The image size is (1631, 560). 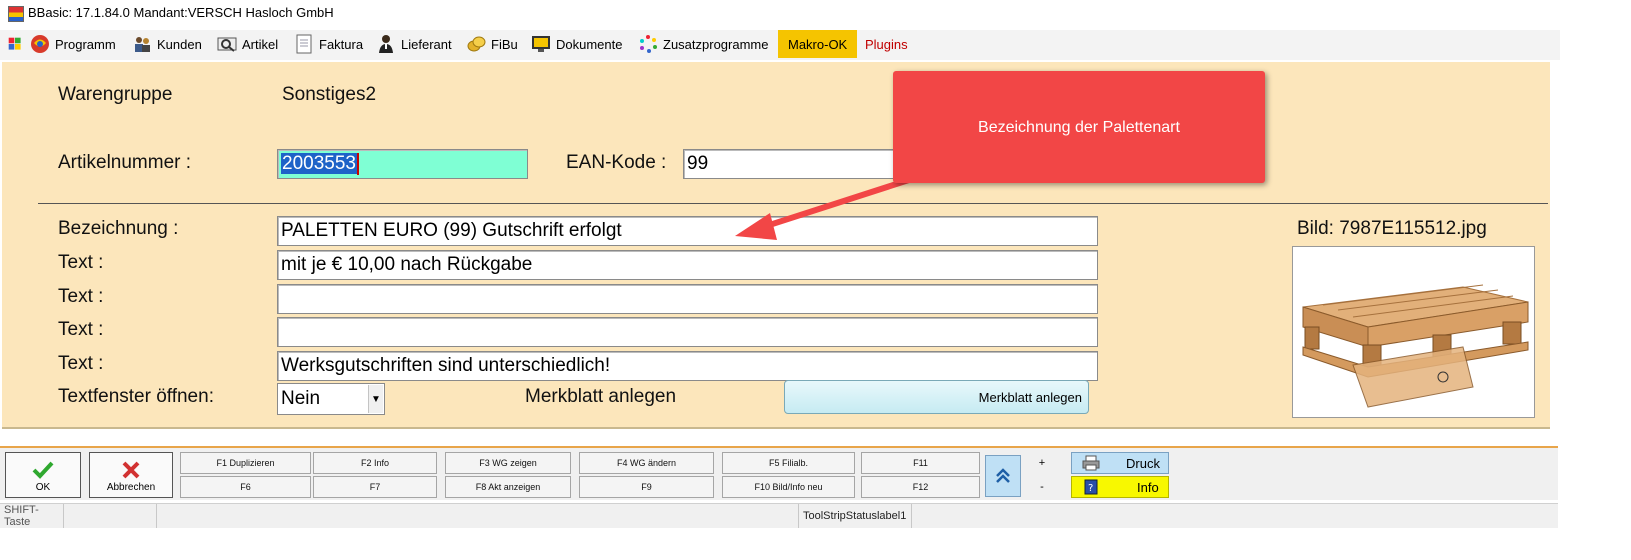 I want to click on textfenster-label: Textfenster öffnen:, so click(x=136, y=396).